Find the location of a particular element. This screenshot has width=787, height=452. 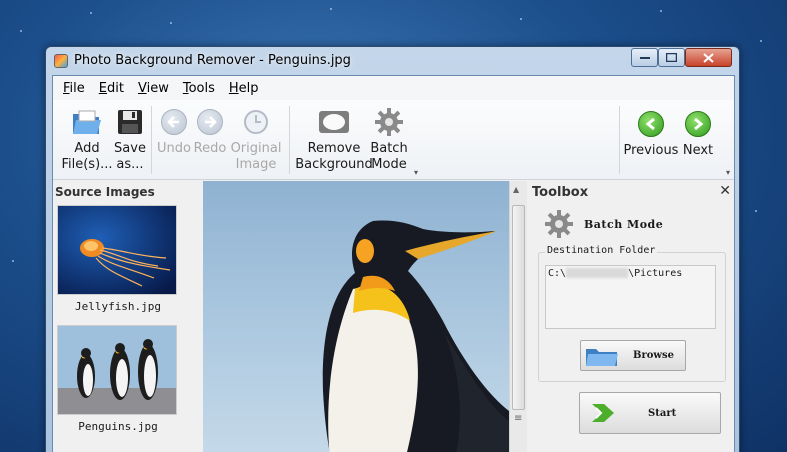

undo-arrow-icon is located at coordinates (174, 122).